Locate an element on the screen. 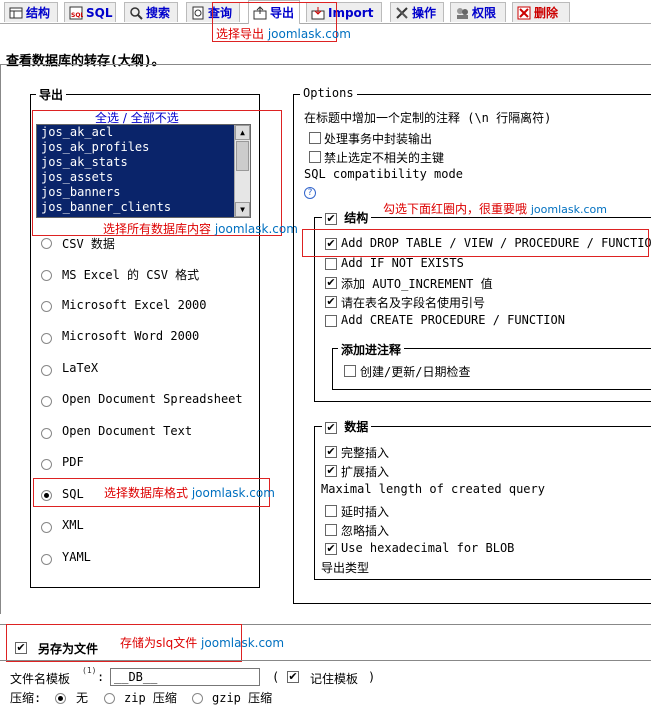 The width and height of the screenshot is (651, 708). complete-insert-checkbox: ✔ is located at coordinates (331, 452).